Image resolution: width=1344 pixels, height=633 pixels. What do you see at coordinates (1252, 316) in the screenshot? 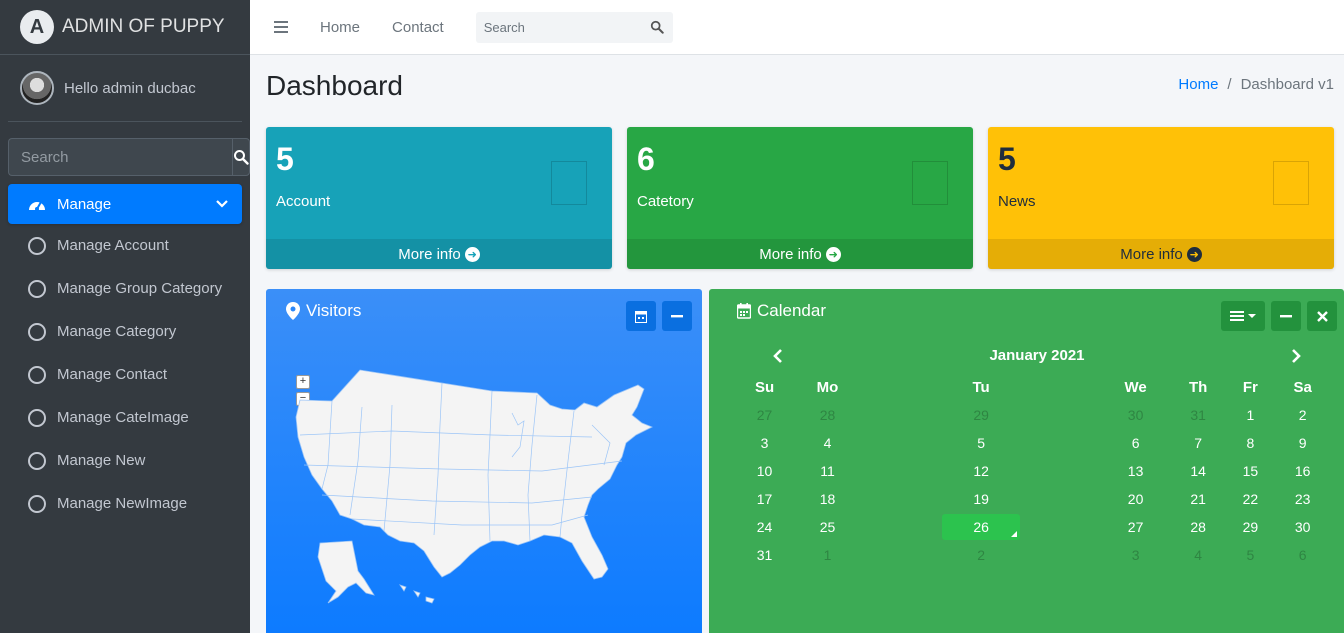
I see `caret-down-icon` at bounding box center [1252, 316].